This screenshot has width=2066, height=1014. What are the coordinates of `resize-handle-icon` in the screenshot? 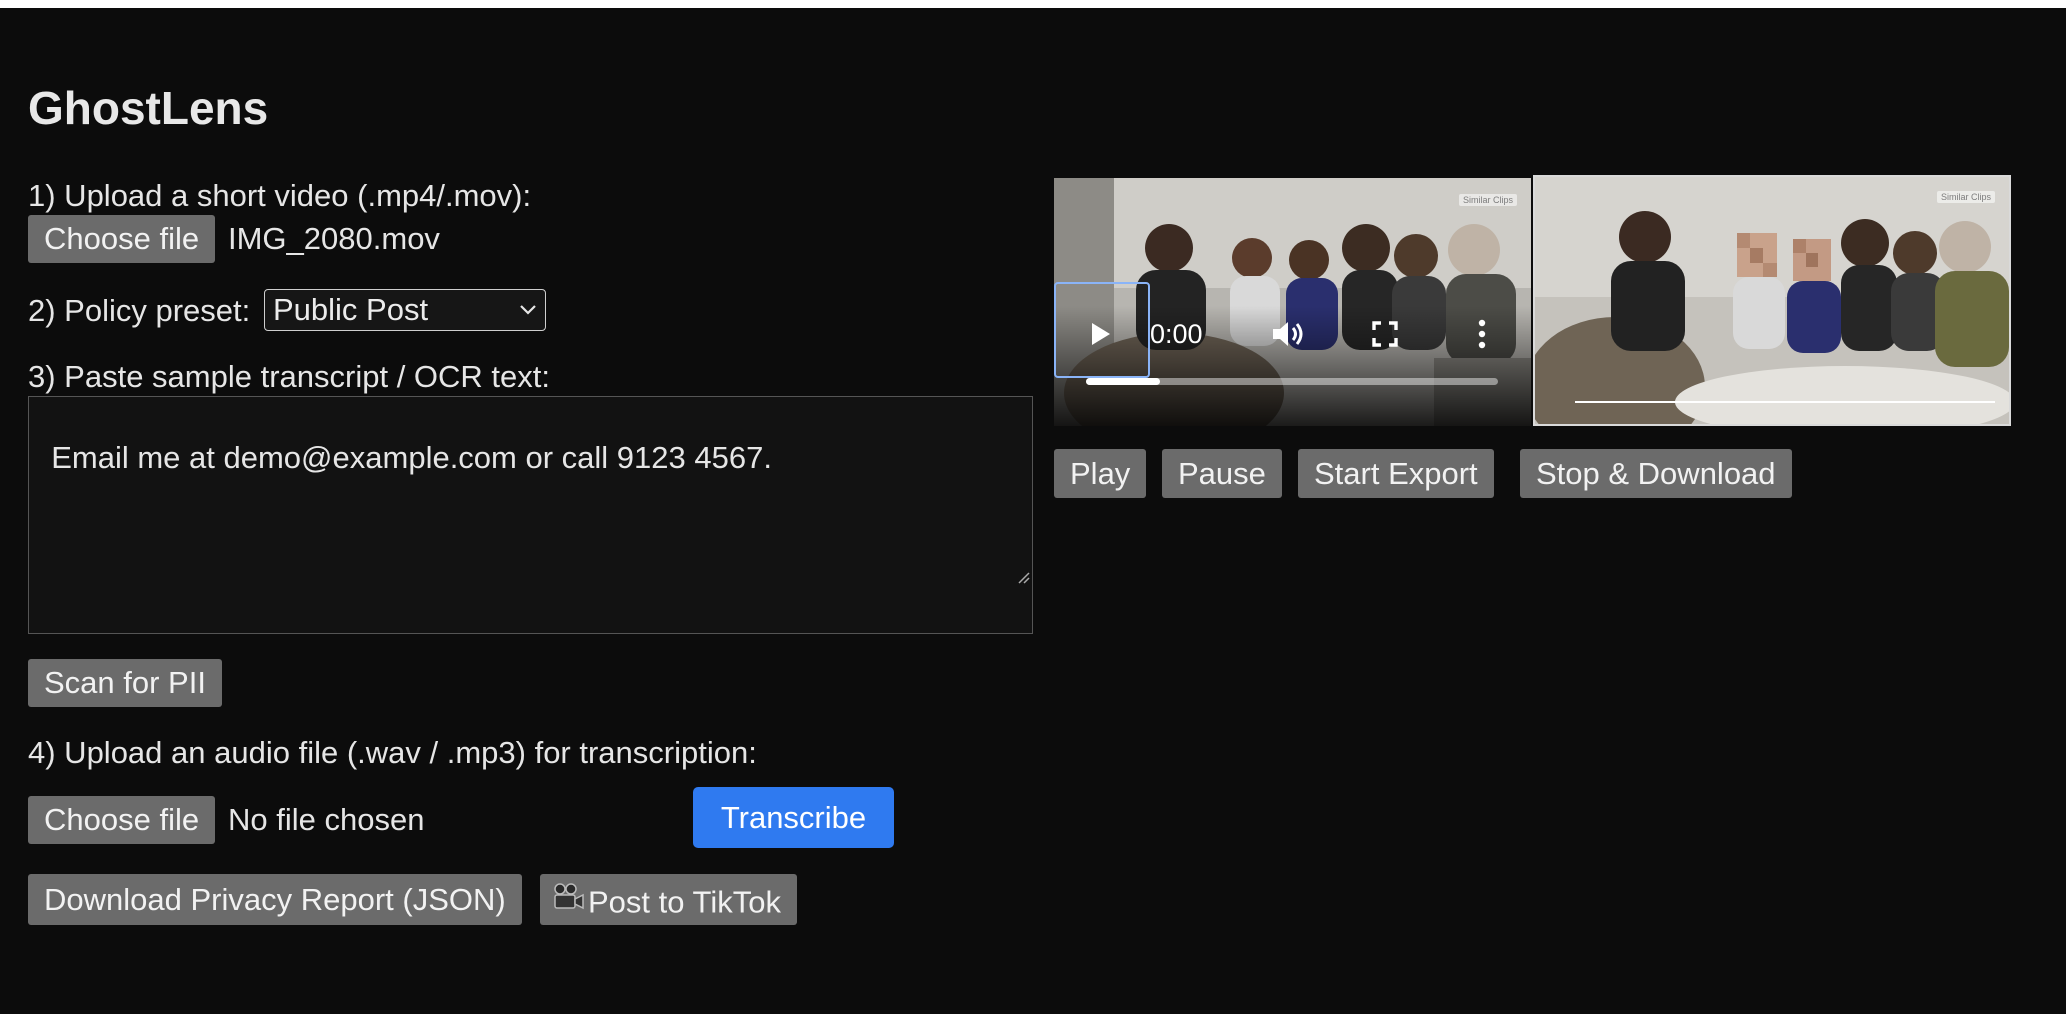 It's located at (1006, 574).